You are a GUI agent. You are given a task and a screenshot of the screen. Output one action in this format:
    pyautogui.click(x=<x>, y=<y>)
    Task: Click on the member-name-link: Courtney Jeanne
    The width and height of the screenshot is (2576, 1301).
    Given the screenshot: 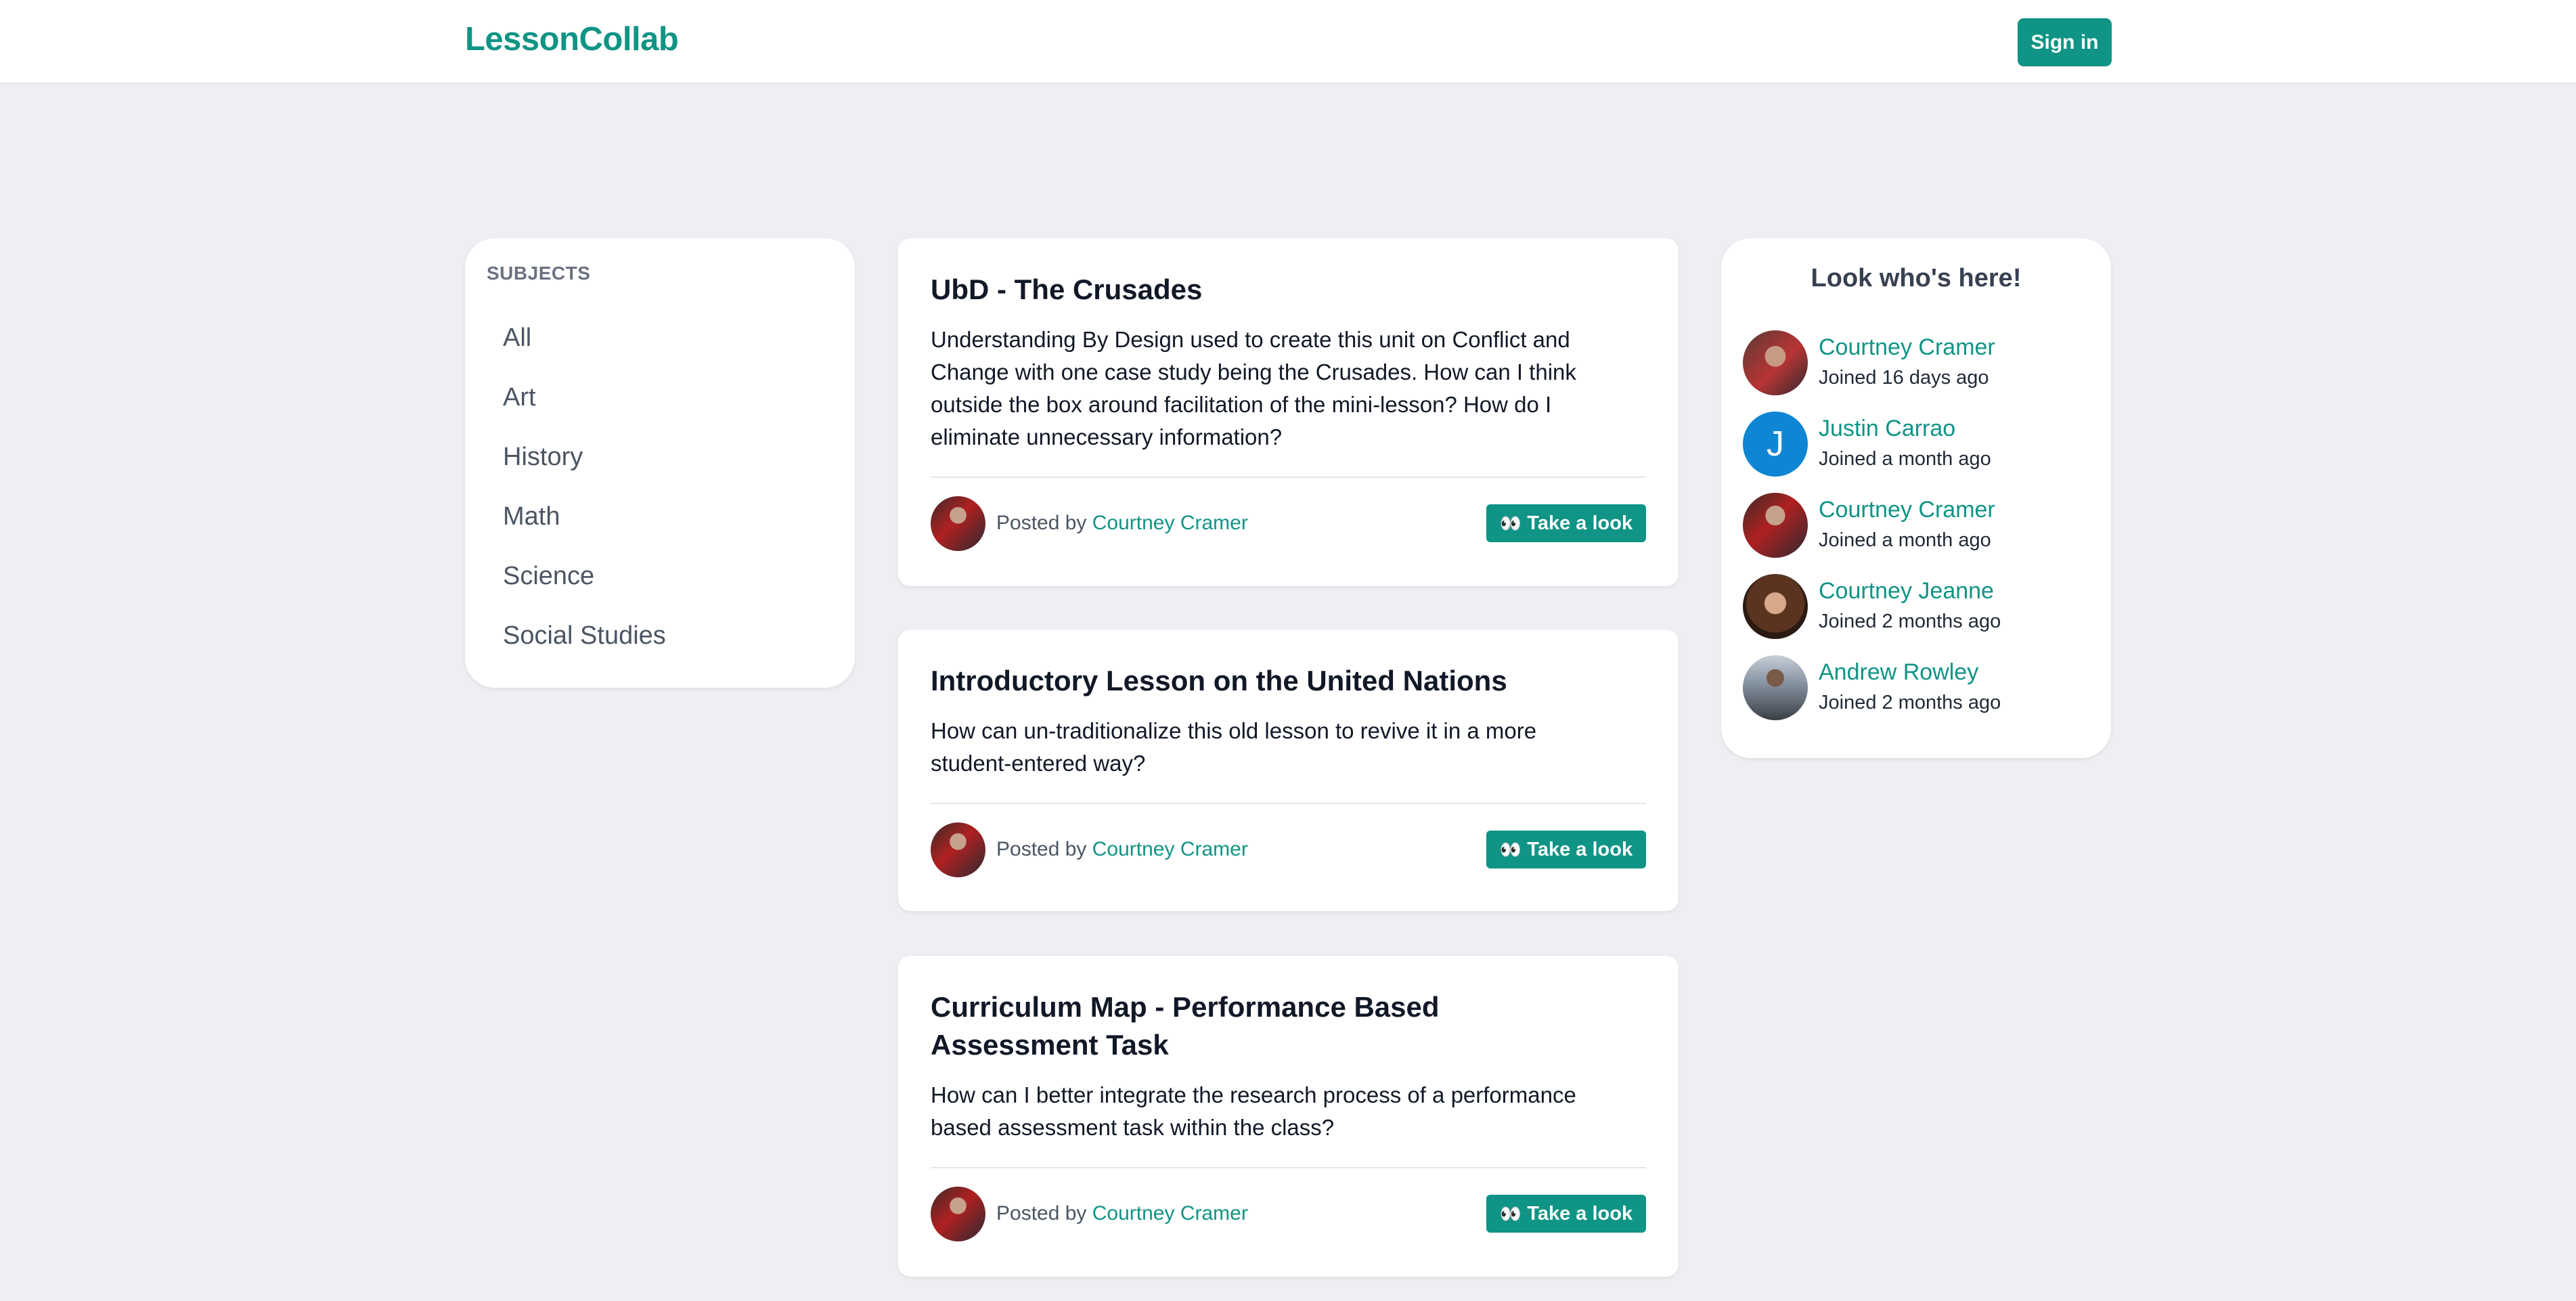 What is the action you would take?
    pyautogui.click(x=1906, y=591)
    